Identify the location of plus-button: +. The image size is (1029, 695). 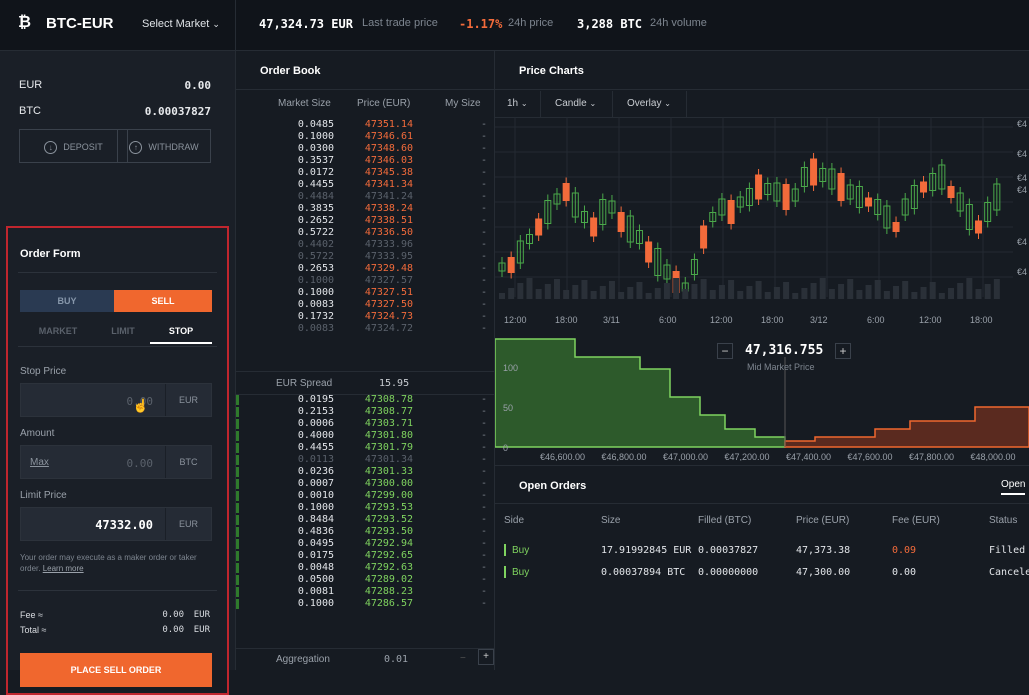
(486, 657).